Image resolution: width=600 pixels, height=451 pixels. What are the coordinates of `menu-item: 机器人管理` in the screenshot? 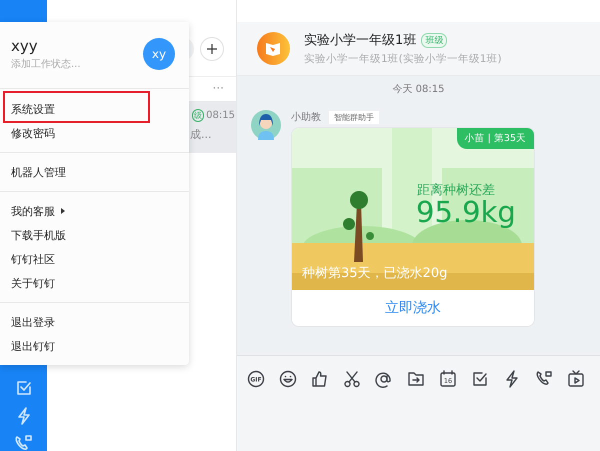 It's located at (38, 172).